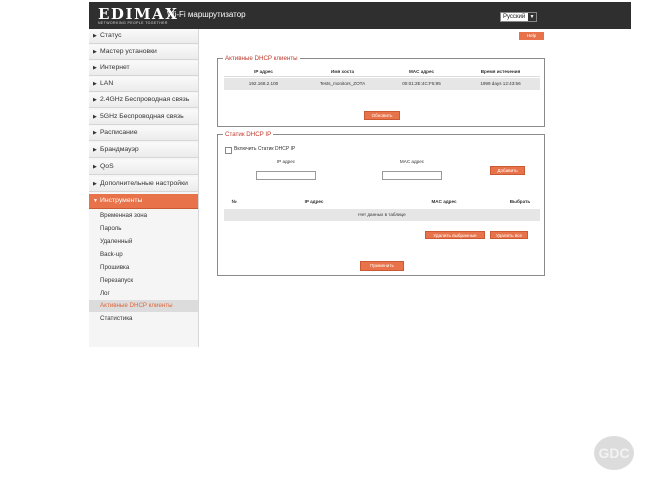 This screenshot has height=480, width=645. I want to click on sidebar-item-firewall: ▶ Брандмауэр, so click(143, 150).